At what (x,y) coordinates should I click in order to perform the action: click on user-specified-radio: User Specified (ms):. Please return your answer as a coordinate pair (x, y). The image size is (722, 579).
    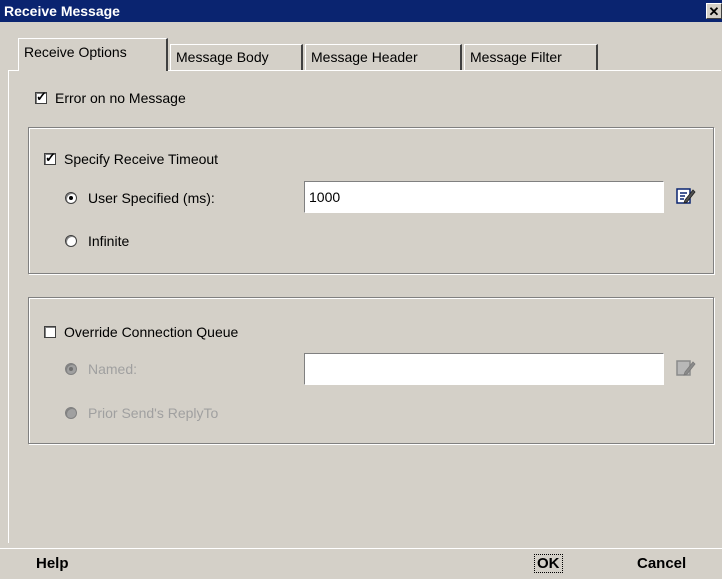
    Looking at the image, I should click on (140, 198).